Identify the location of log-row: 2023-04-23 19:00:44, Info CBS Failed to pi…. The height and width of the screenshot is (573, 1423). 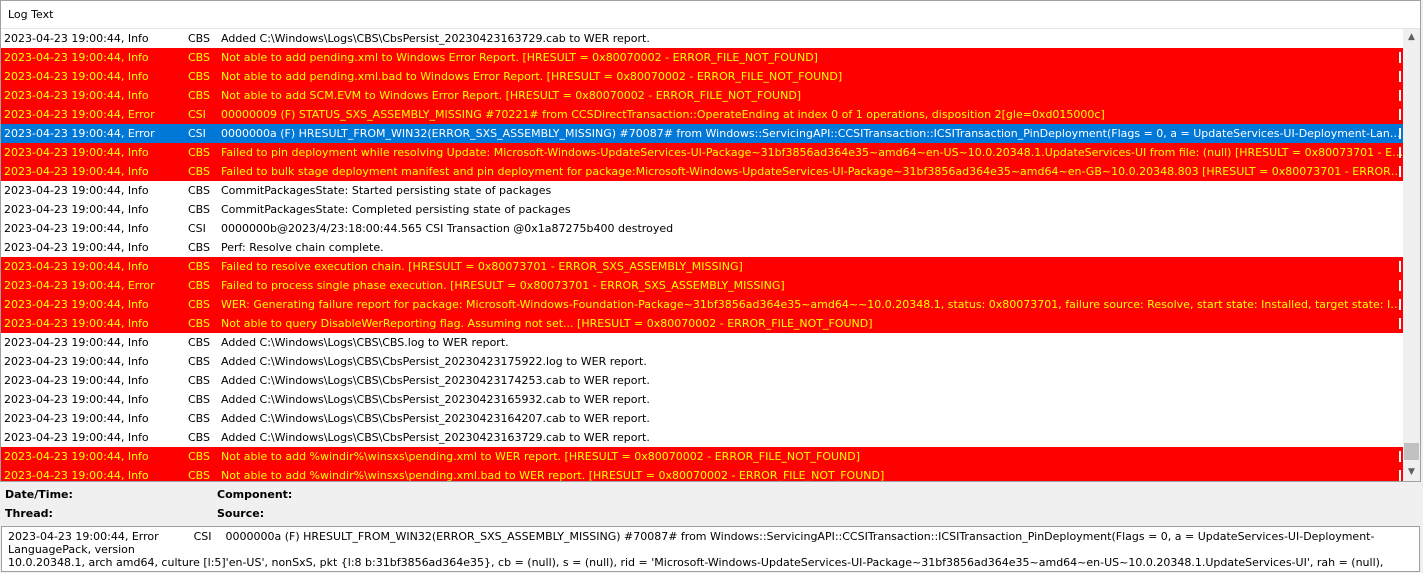
(702, 152).